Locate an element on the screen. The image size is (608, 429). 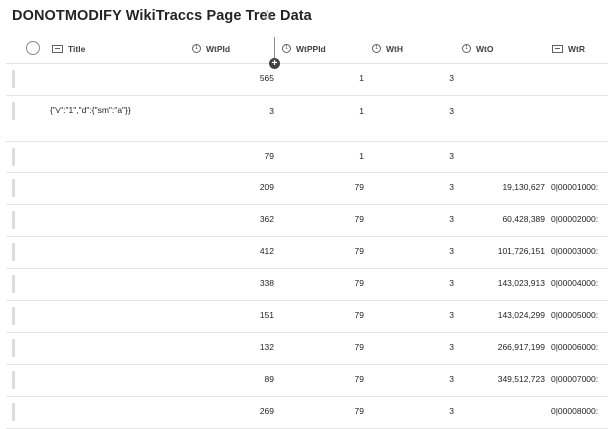
column-header-label: Title is located at coordinates (77, 48).